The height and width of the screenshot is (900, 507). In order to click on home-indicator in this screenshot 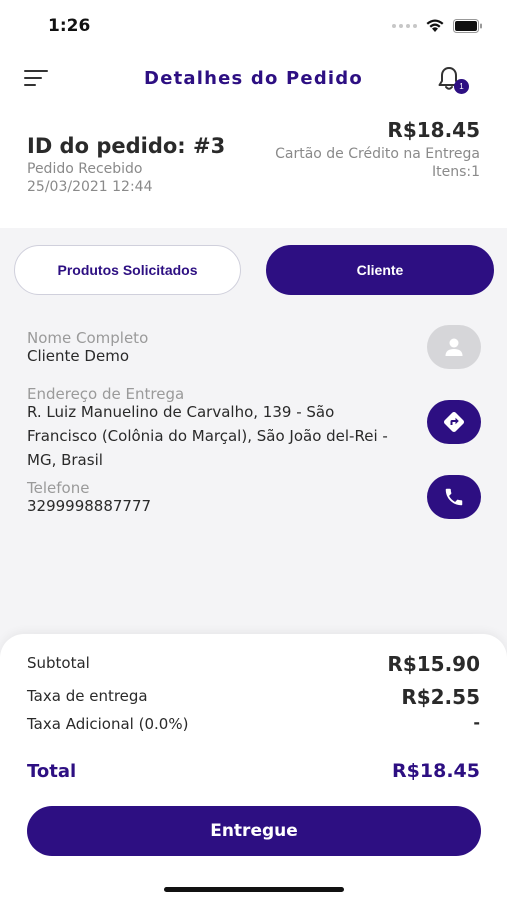, I will do `click(254, 889)`.